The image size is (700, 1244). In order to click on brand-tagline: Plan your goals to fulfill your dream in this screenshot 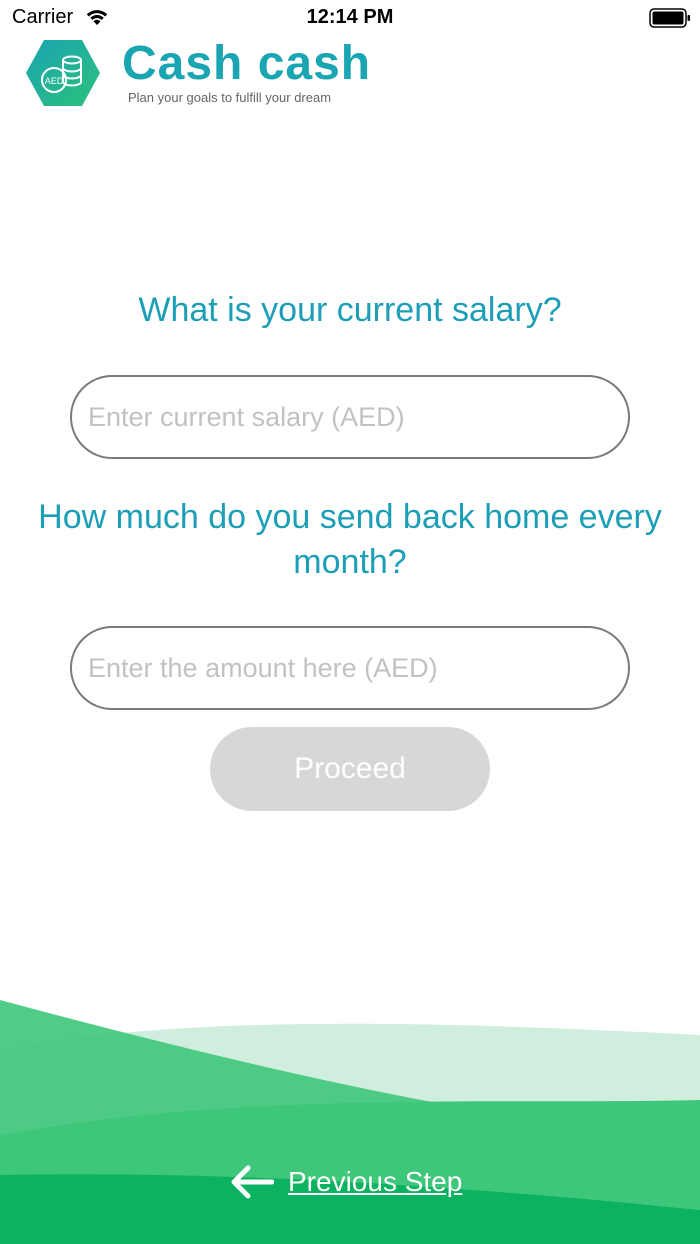, I will do `click(230, 97)`.